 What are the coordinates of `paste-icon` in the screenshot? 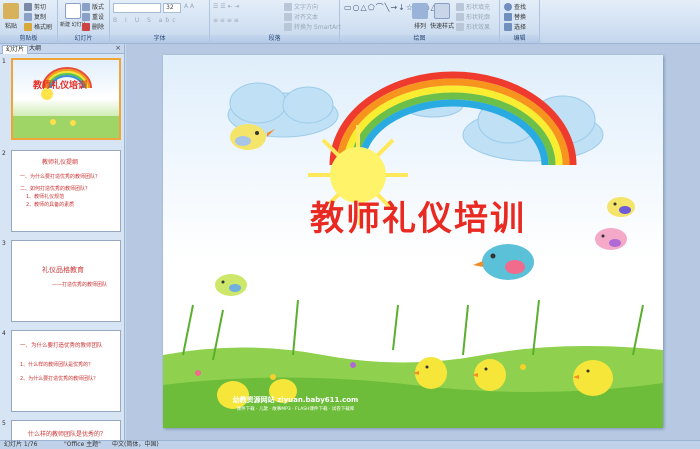 It's located at (11, 11).